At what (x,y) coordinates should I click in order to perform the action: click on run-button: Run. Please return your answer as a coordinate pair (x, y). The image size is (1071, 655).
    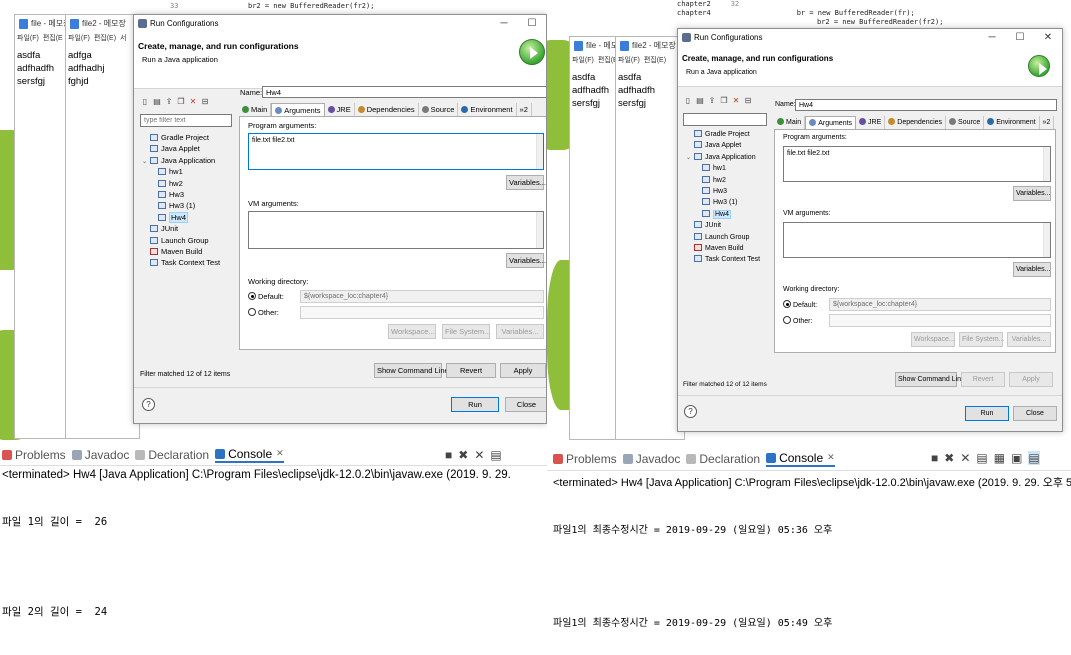
    Looking at the image, I should click on (475, 404).